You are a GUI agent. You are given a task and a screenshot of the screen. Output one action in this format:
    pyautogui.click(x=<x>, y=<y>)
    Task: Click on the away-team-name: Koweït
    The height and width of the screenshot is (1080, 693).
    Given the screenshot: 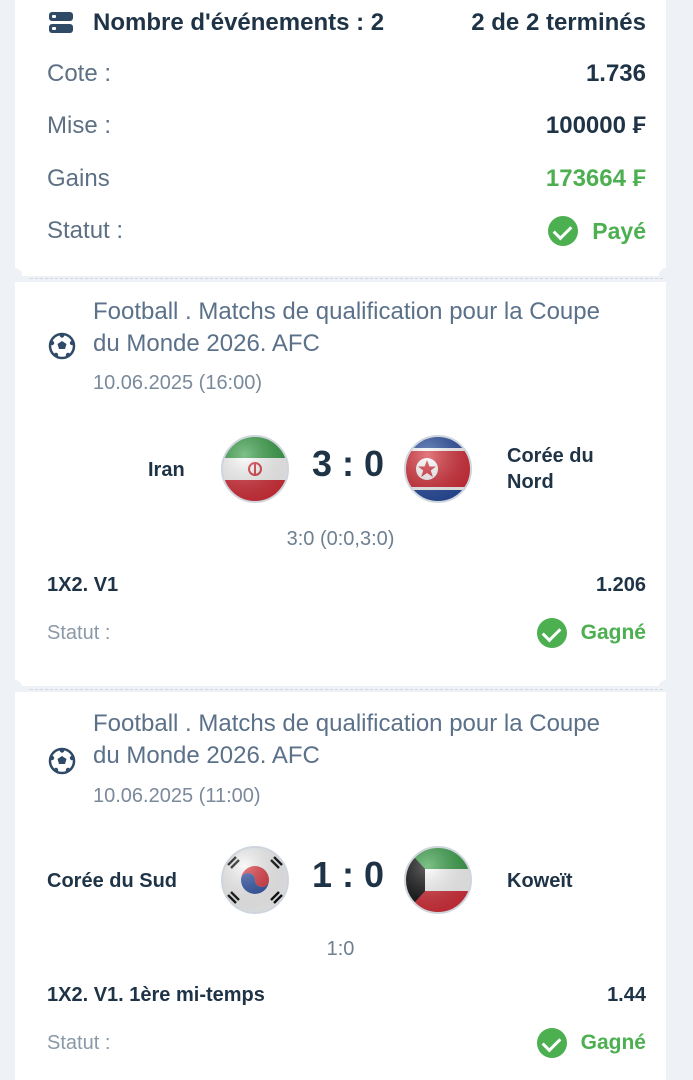 What is the action you would take?
    pyautogui.click(x=540, y=881)
    